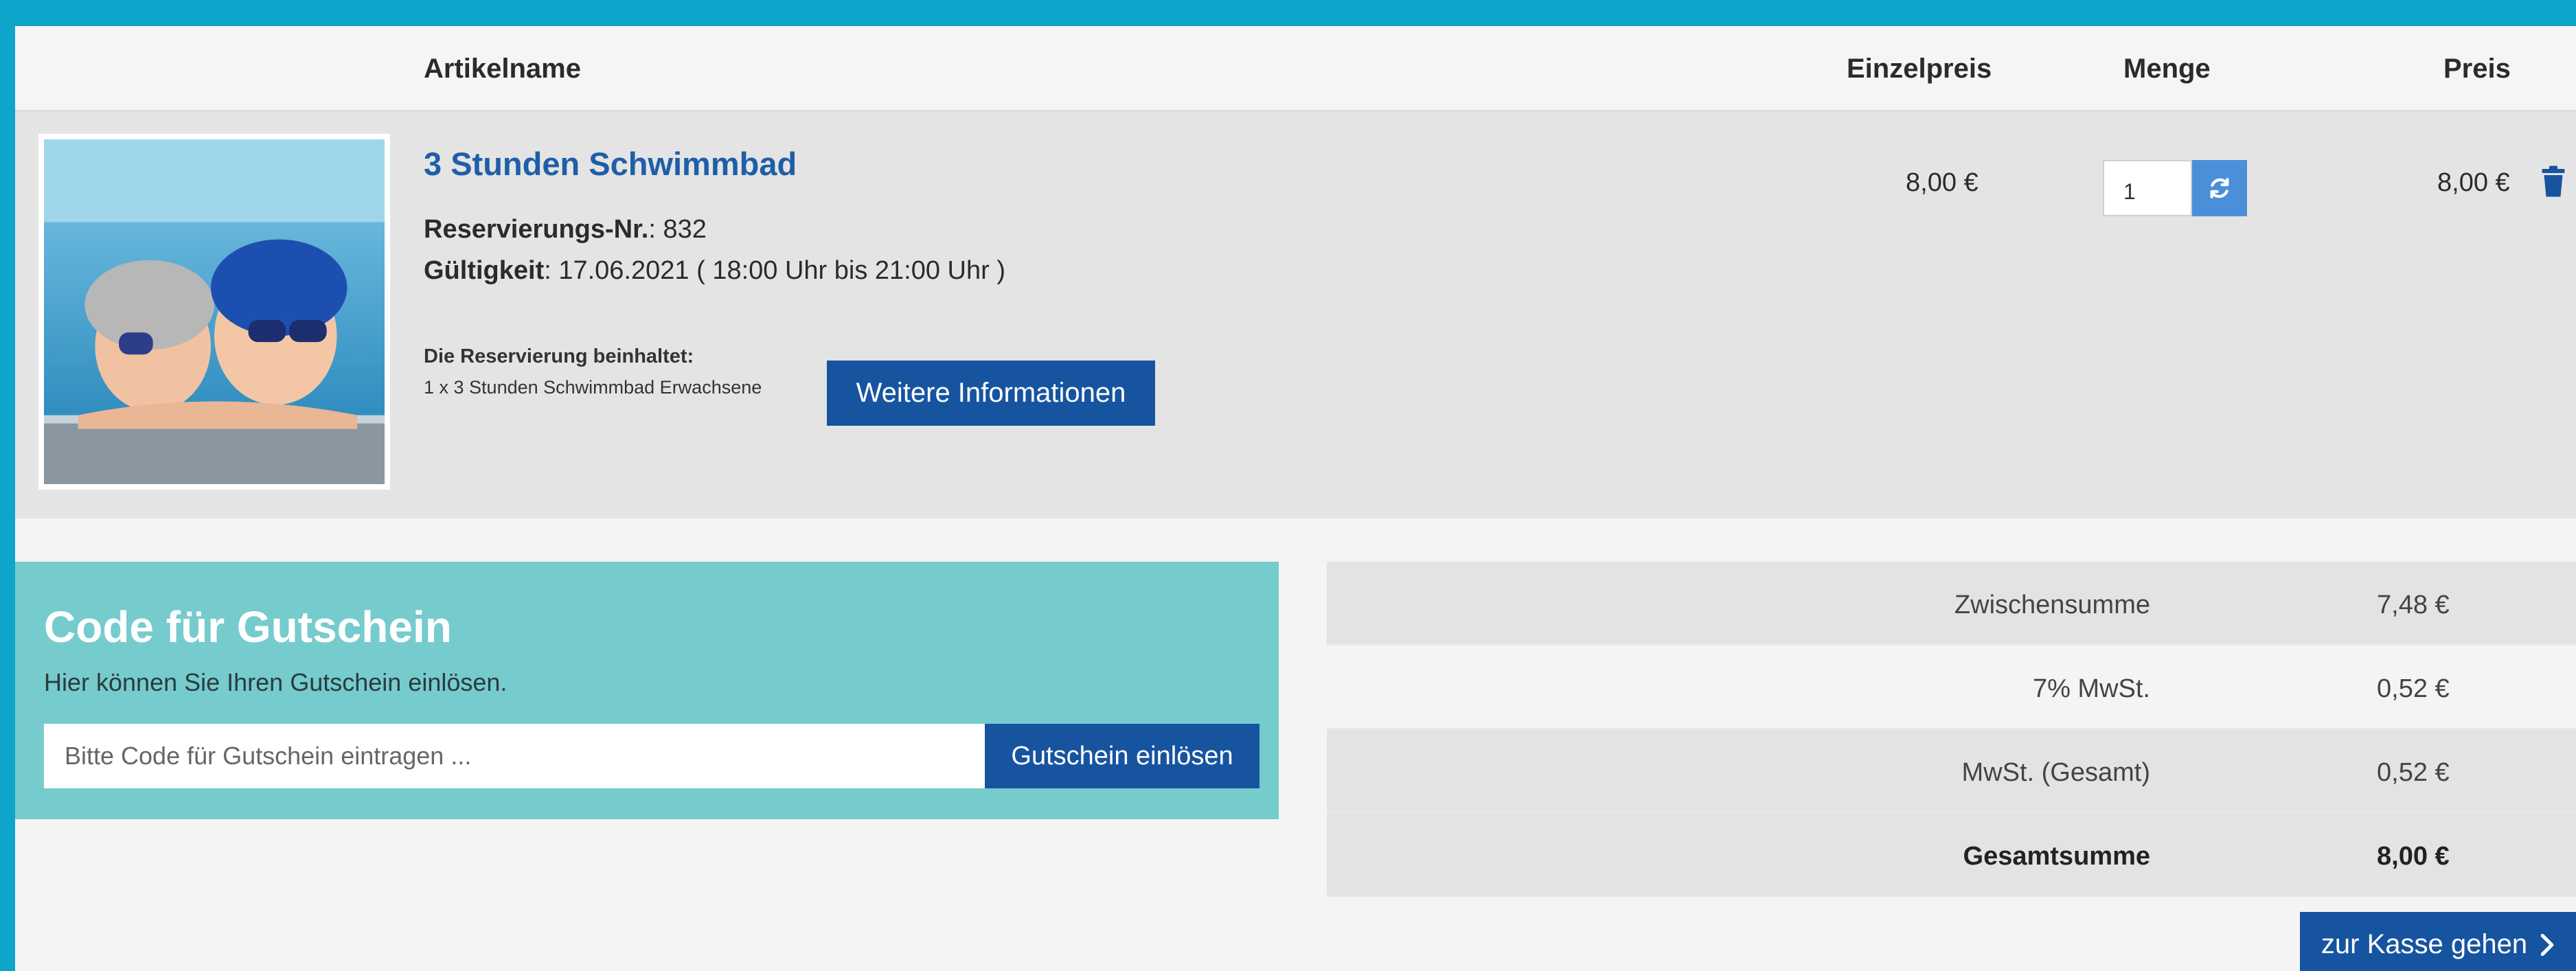 This screenshot has width=2576, height=971. I want to click on subtotal-label: Zwischensumme, so click(2052, 605).